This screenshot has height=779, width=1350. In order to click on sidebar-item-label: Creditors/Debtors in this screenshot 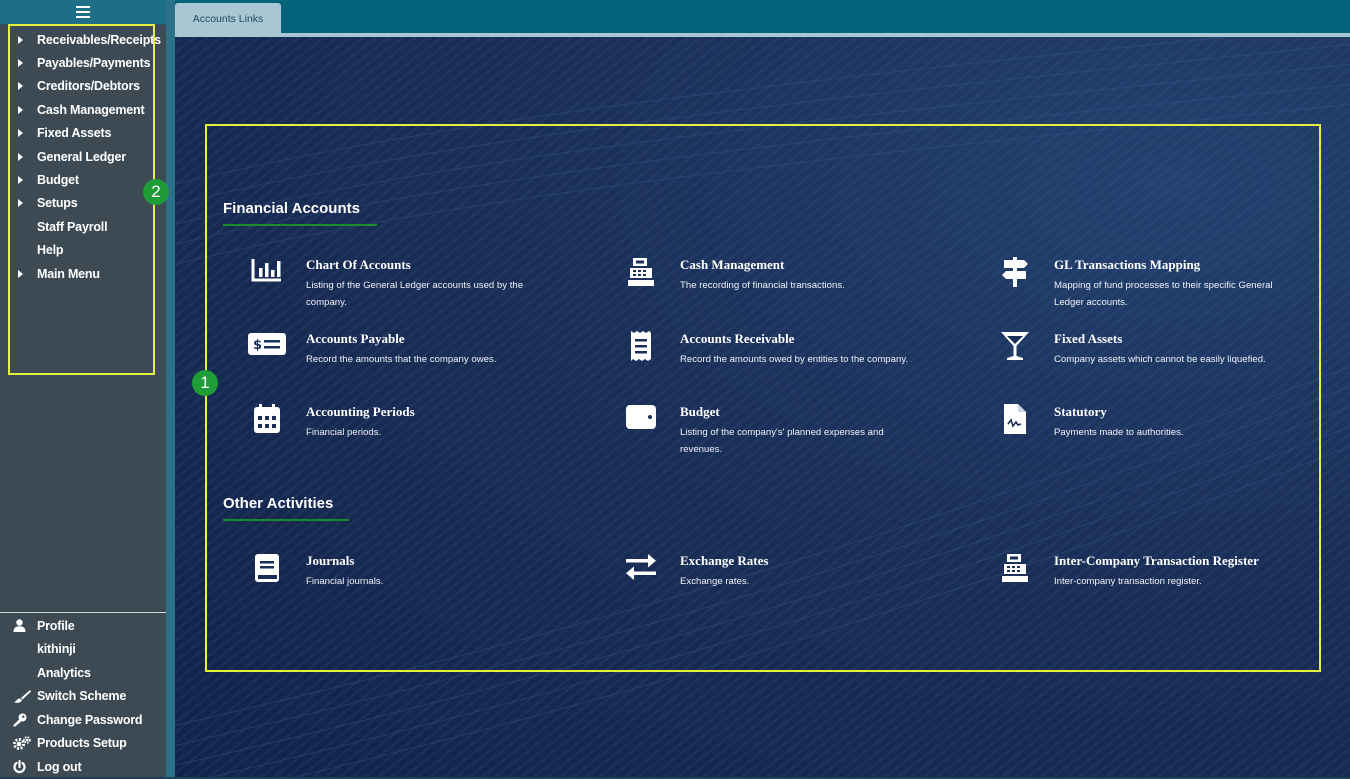, I will do `click(88, 86)`.